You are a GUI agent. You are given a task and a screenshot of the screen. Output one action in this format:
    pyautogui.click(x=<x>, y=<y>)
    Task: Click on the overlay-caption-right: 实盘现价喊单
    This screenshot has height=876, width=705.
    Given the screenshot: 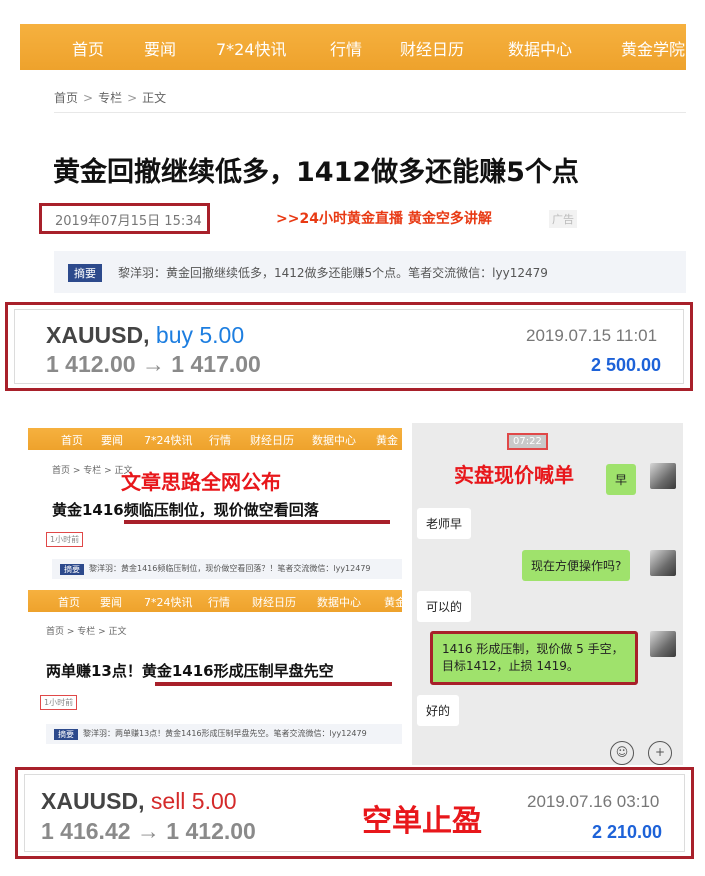 What is the action you would take?
    pyautogui.click(x=514, y=475)
    